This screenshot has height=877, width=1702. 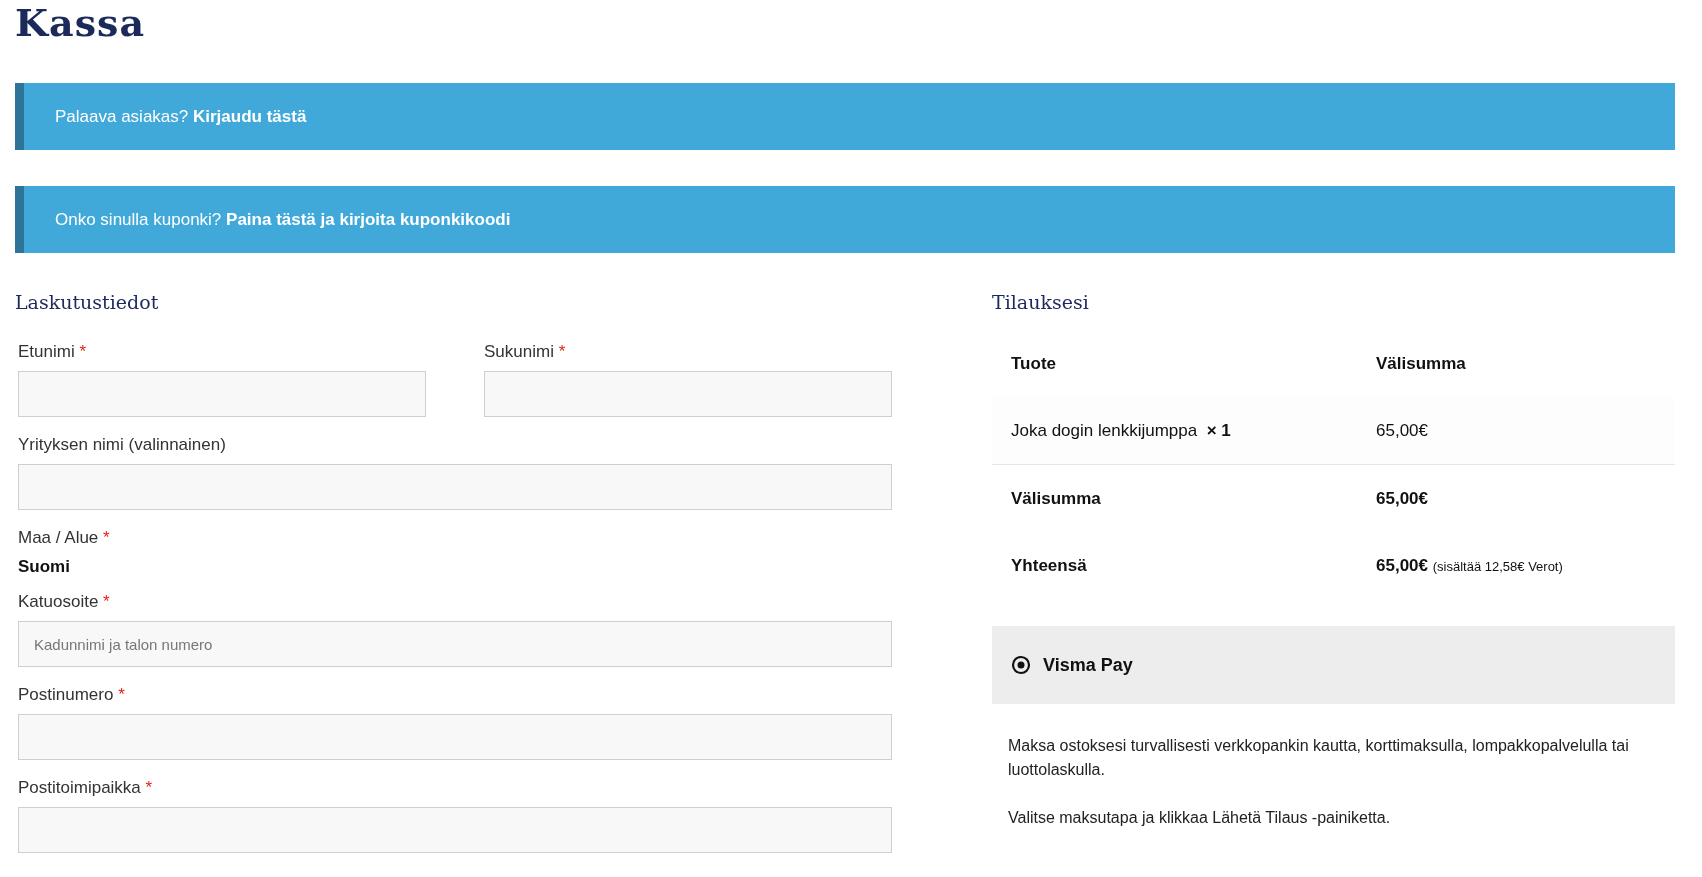 I want to click on subtotal-value: 65,00€, so click(x=1402, y=498).